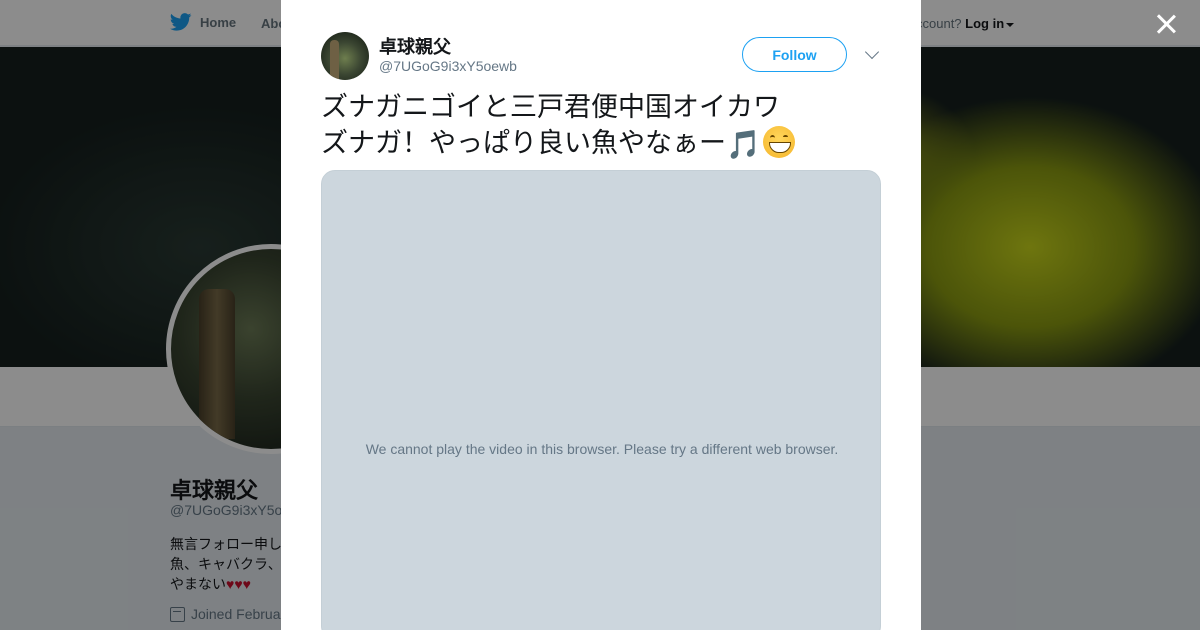 The width and height of the screenshot is (1200, 630). I want to click on tweet-text: ズナガニゴイと三戸君便中国オイカワ ズナガ！やっぱり良い魚やなぁー🎵, so click(601, 126).